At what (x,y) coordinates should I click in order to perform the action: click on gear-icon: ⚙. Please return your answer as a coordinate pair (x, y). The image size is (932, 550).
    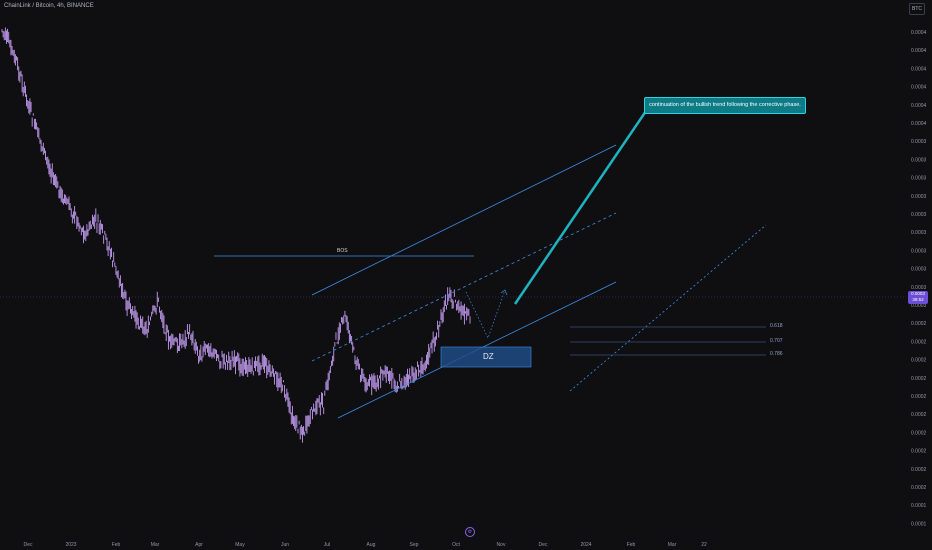
    Looking at the image, I should click on (470, 532).